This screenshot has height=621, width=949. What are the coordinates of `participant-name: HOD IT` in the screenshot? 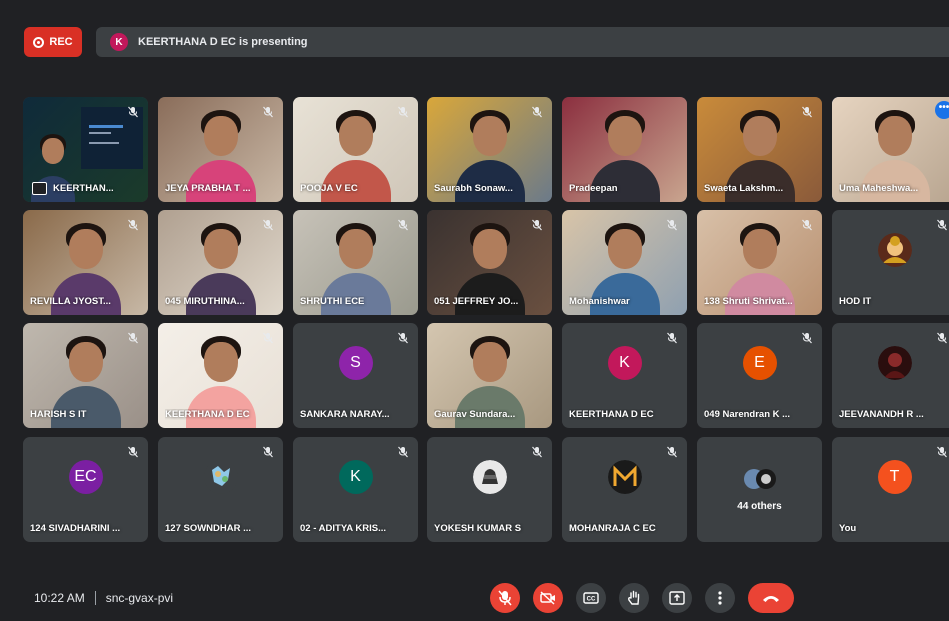 It's located at (855, 301).